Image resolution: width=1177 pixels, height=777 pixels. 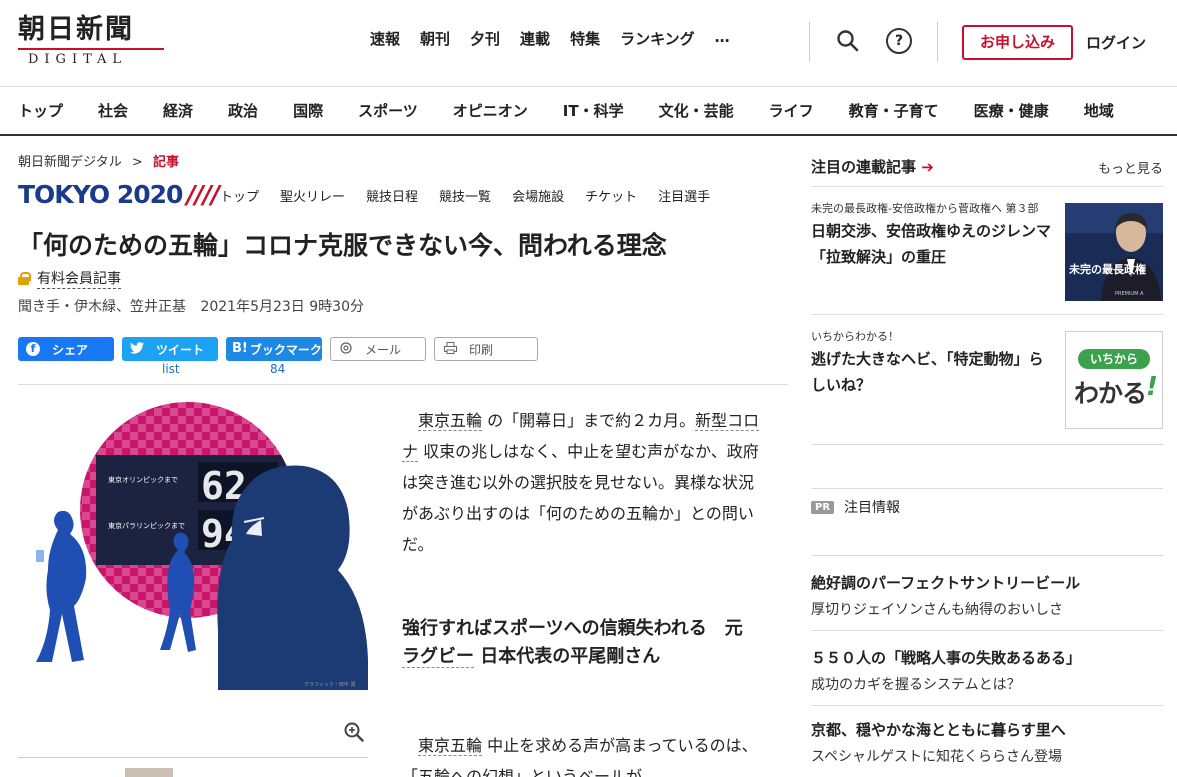 What do you see at coordinates (538, 195) in the screenshot?
I see `tokyo-nav-venues: 会場施設` at bounding box center [538, 195].